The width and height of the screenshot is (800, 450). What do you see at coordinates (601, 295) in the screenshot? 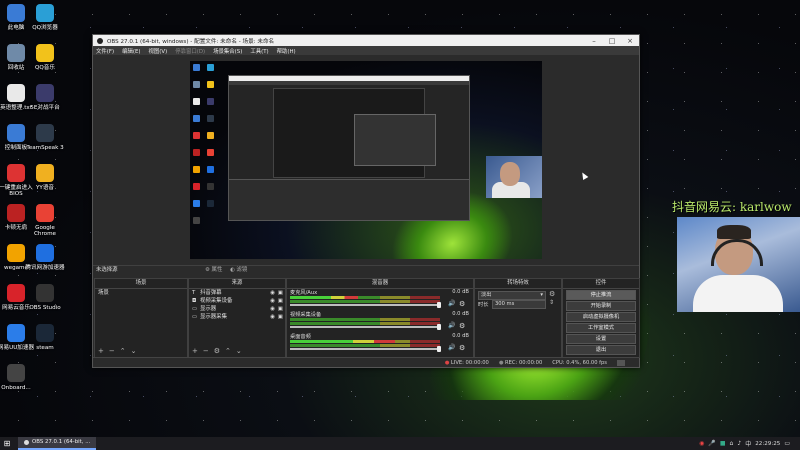
I see `control-button: 停止推流` at bounding box center [601, 295].